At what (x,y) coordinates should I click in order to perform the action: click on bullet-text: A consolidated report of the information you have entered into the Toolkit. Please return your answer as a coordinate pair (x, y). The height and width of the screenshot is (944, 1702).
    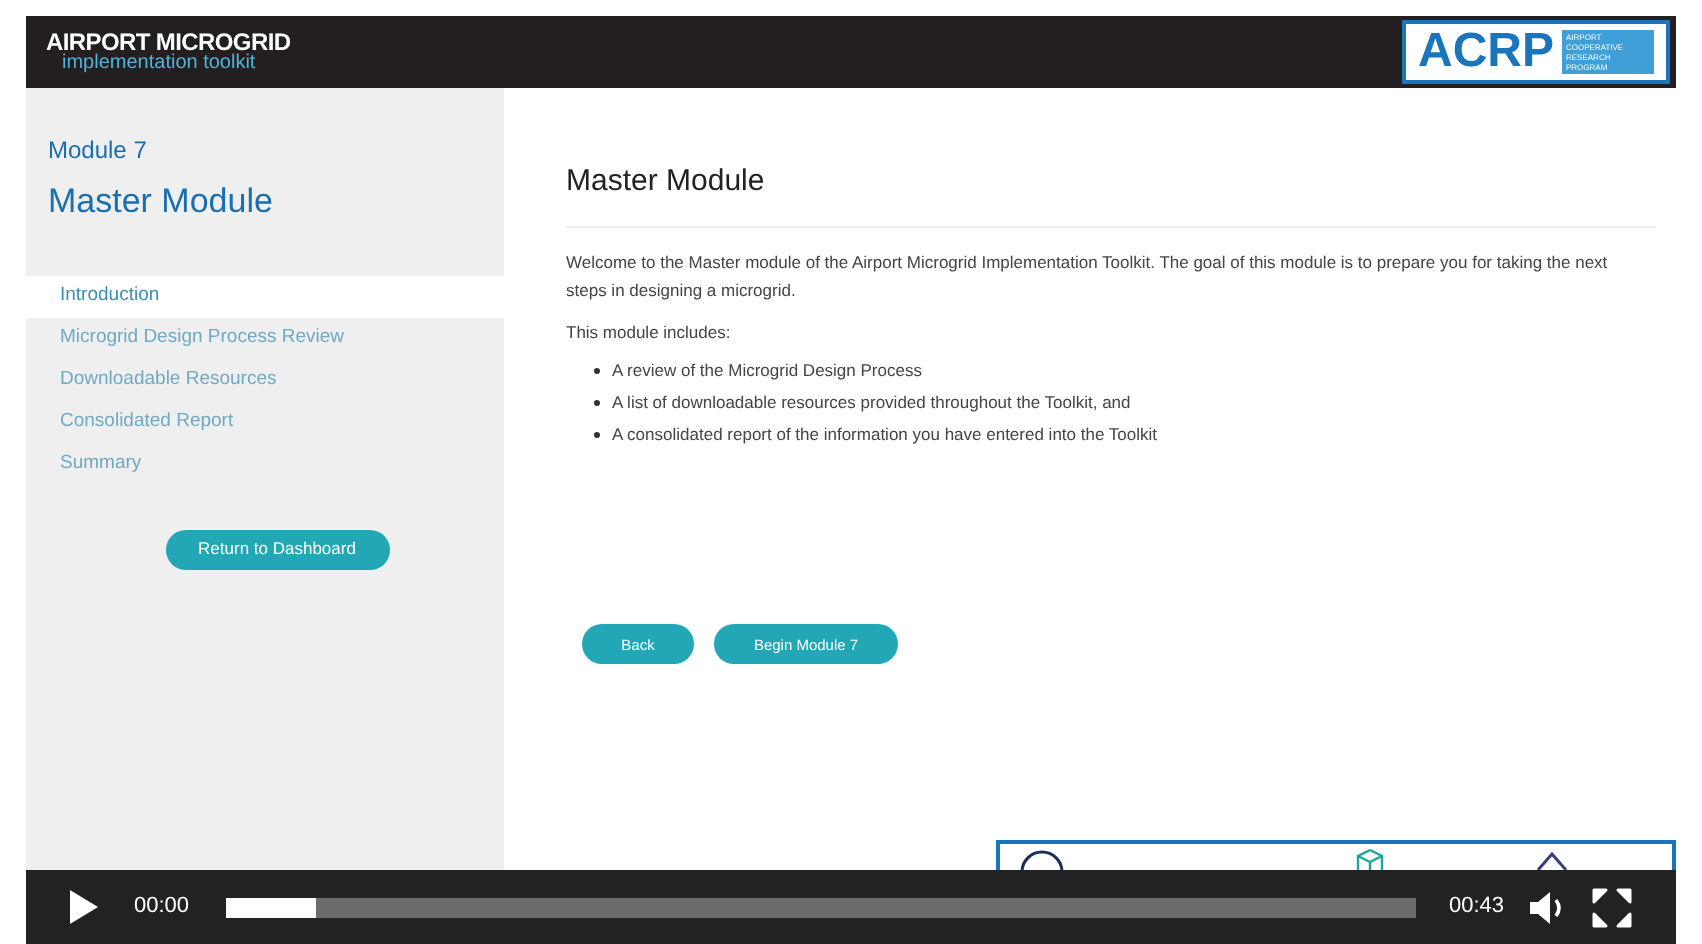
    Looking at the image, I should click on (884, 435).